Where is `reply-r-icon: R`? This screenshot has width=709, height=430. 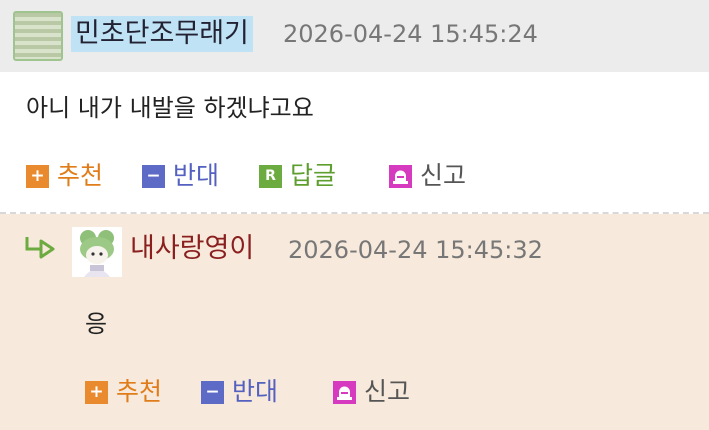
reply-r-icon: R is located at coordinates (270, 176).